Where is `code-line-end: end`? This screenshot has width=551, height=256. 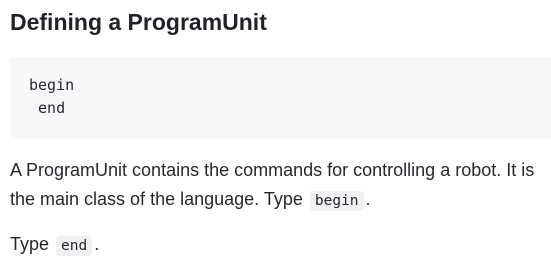 code-line-end: end is located at coordinates (47, 108).